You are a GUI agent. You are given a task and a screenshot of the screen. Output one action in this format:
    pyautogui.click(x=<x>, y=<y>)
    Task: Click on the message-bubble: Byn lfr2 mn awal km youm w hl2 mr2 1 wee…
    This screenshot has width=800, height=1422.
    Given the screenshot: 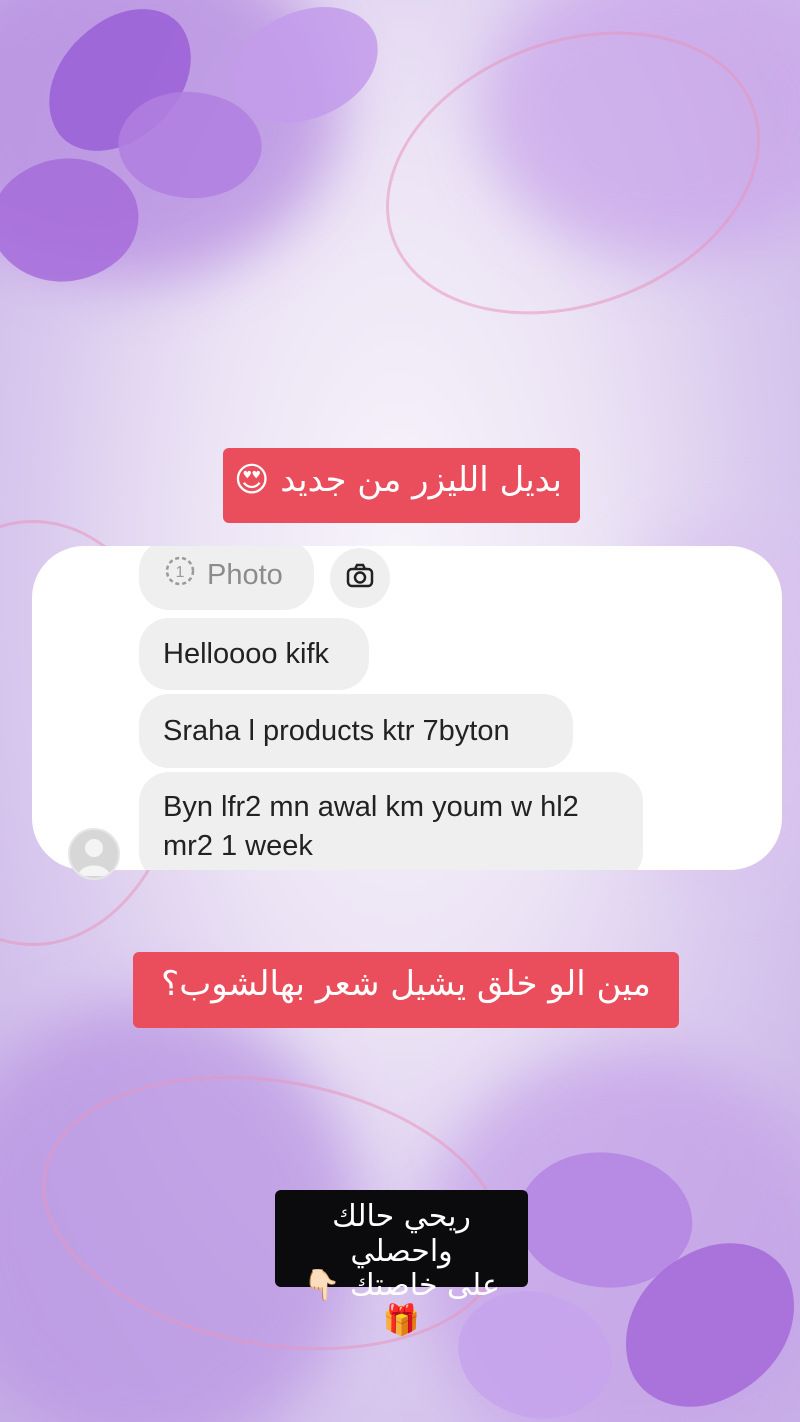 What is the action you would take?
    pyautogui.click(x=391, y=821)
    